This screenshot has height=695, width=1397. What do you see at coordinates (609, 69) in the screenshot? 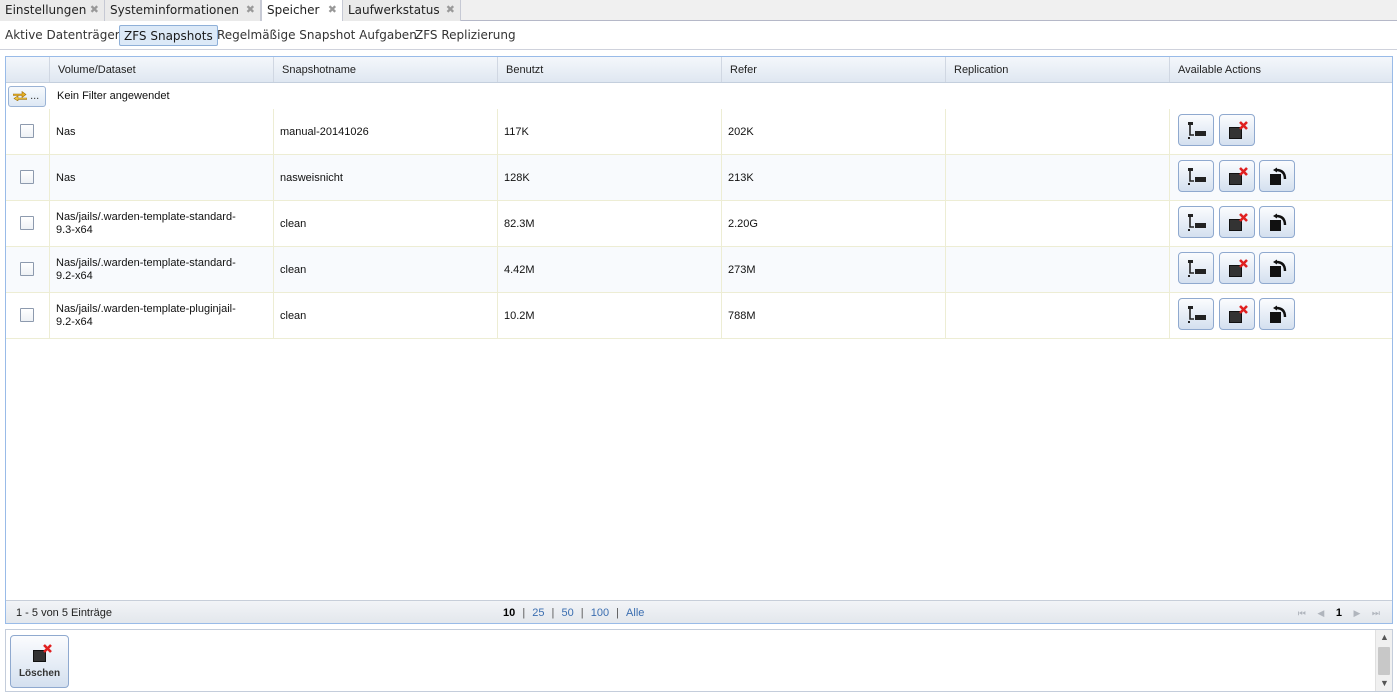
I see `header-benutzt: Benutzt` at bounding box center [609, 69].